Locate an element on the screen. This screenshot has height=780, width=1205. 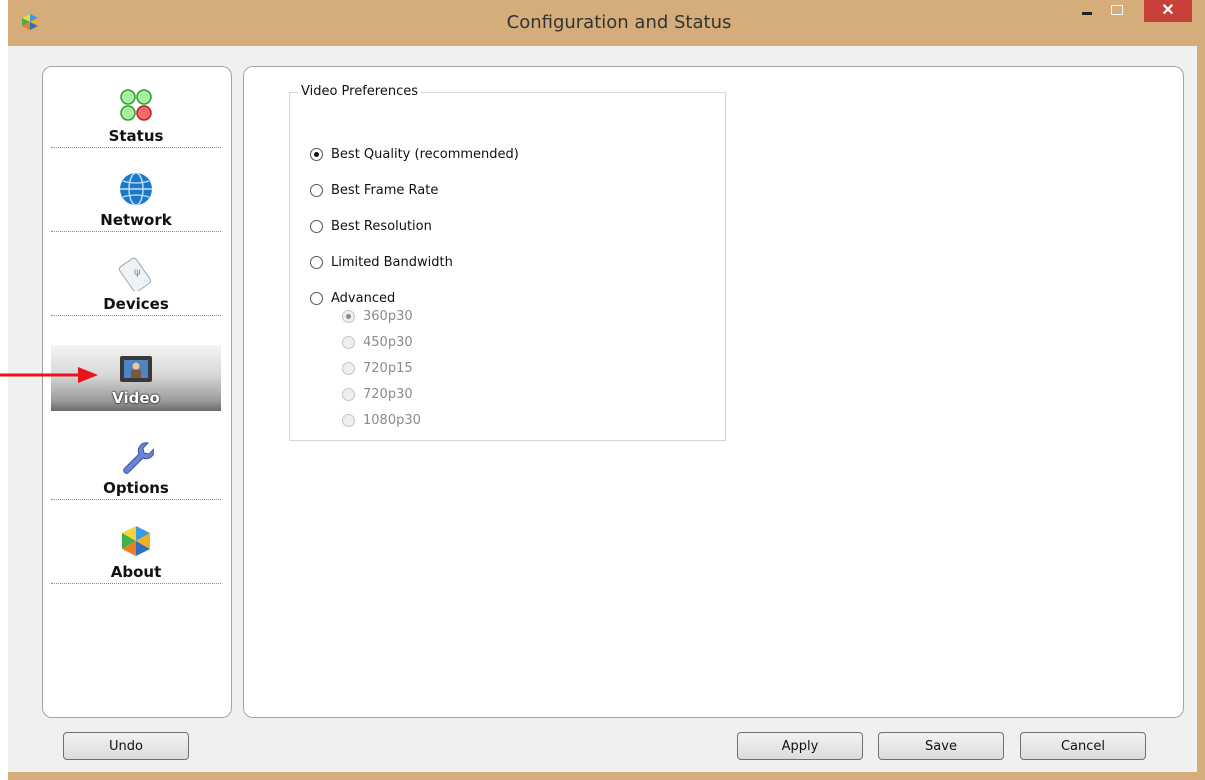
radio-label: Best Resolution is located at coordinates (381, 226).